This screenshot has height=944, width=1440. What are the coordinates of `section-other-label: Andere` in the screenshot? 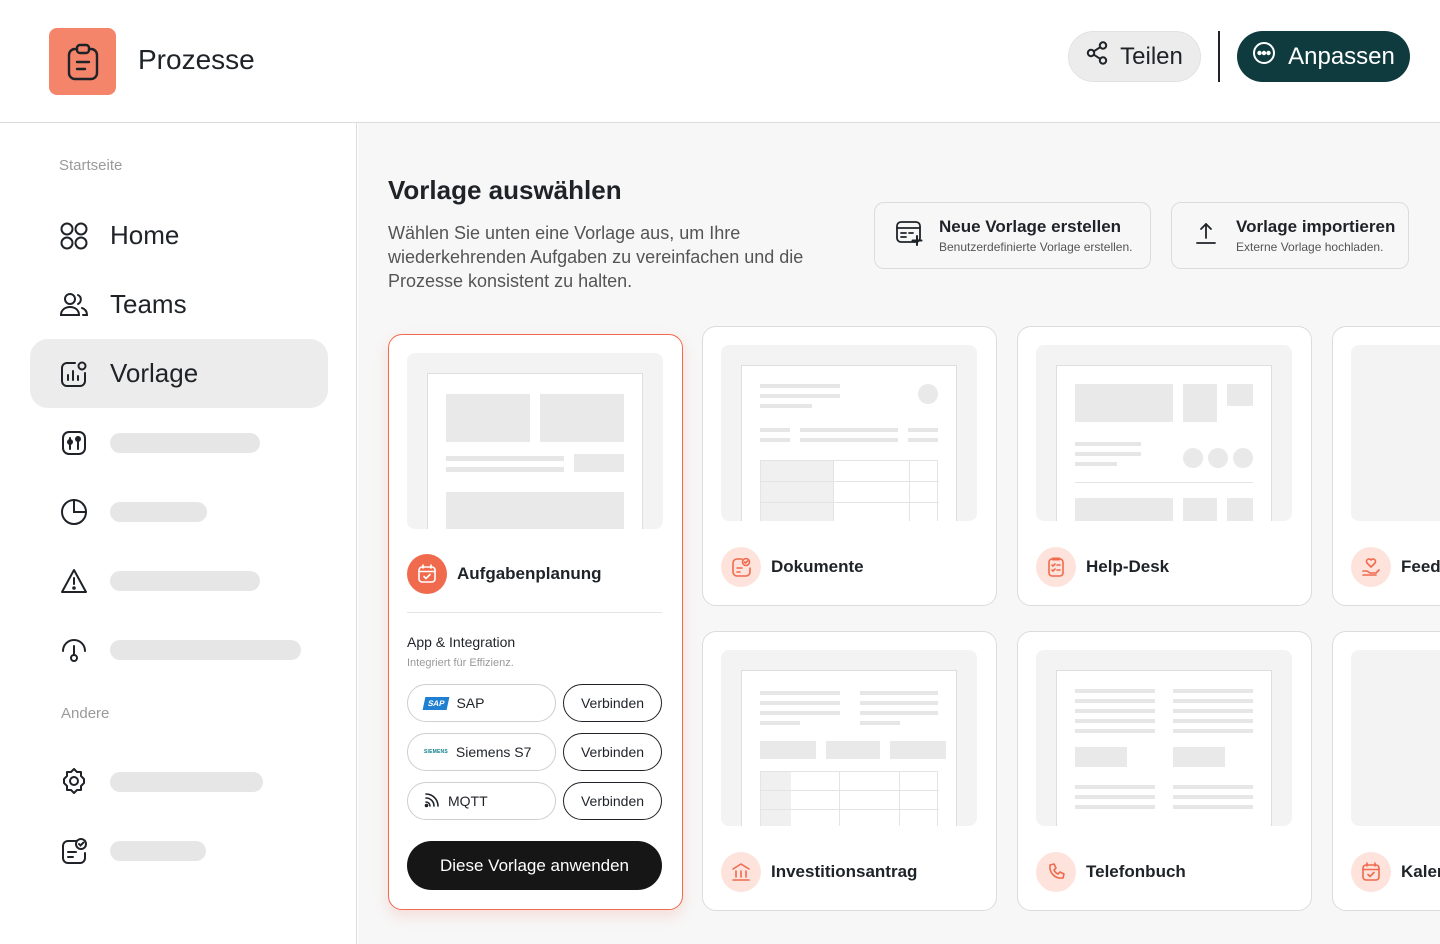 It's located at (85, 713).